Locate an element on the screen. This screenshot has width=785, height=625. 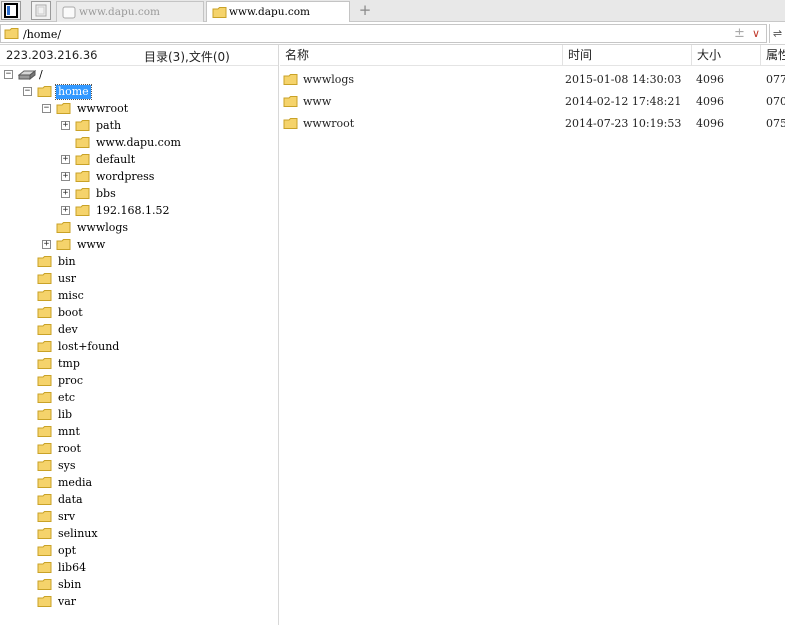
column-name: 名称 is located at coordinates (421, 55).